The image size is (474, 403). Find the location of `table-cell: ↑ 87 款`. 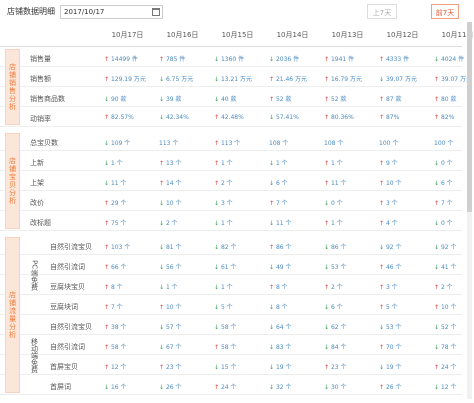

table-cell: ↑ 87 款 is located at coordinates (390, 98).